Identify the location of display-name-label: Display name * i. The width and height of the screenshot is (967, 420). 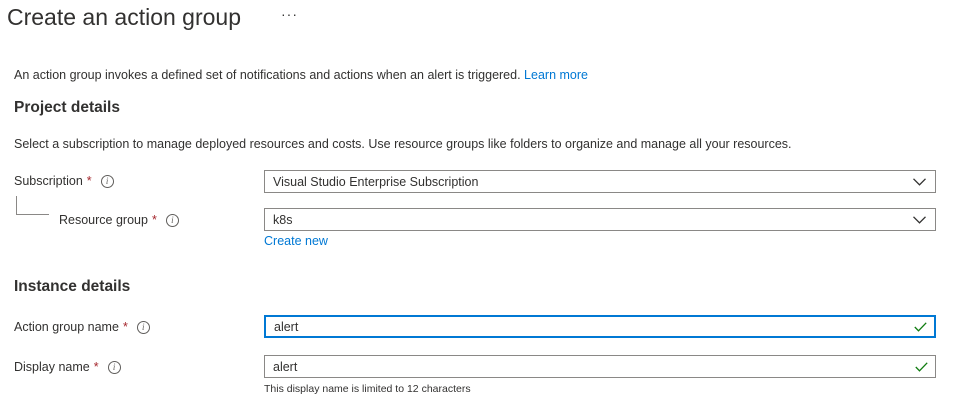
(67, 367).